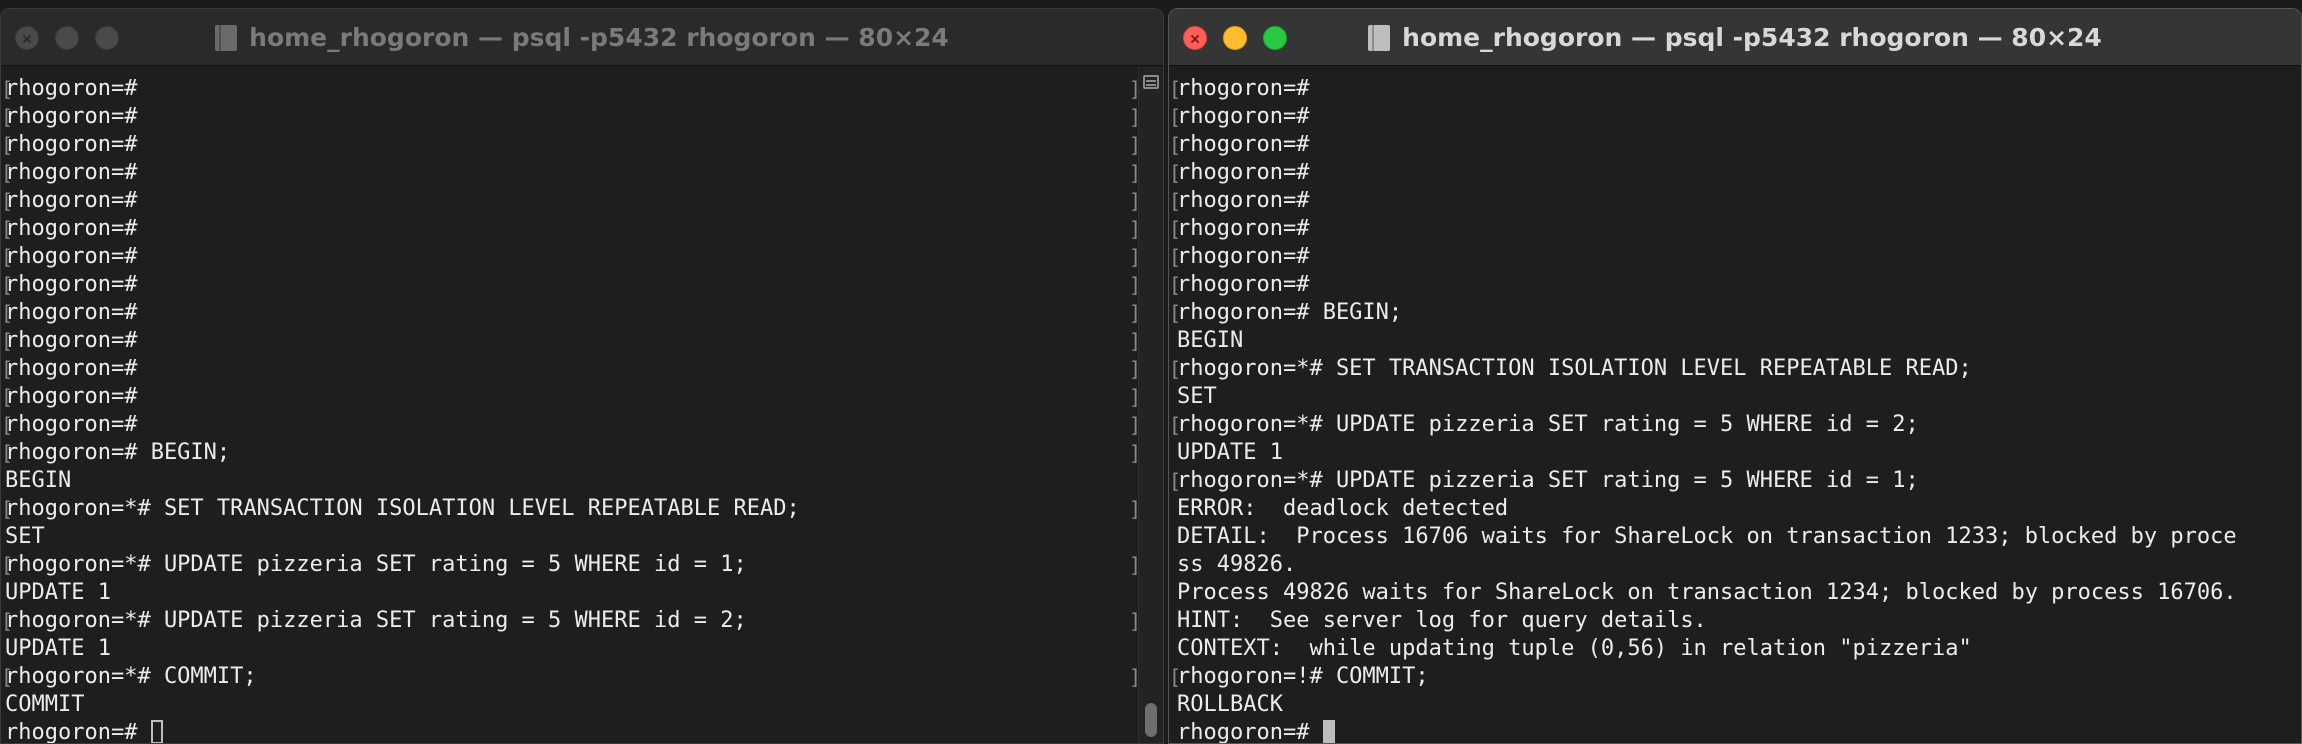 This screenshot has height=744, width=2302. What do you see at coordinates (131, 676) in the screenshot?
I see `terminal-line-text: rhogoron=*# COMMIT;` at bounding box center [131, 676].